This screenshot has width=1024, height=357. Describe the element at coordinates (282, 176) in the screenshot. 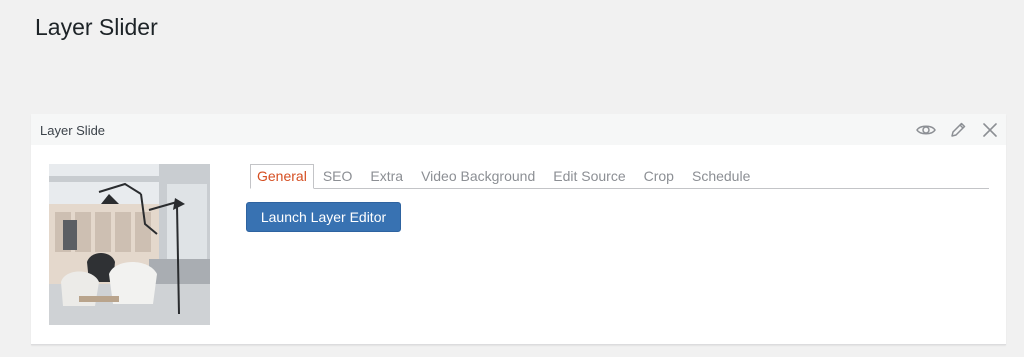

I see `tab-general: General` at that location.